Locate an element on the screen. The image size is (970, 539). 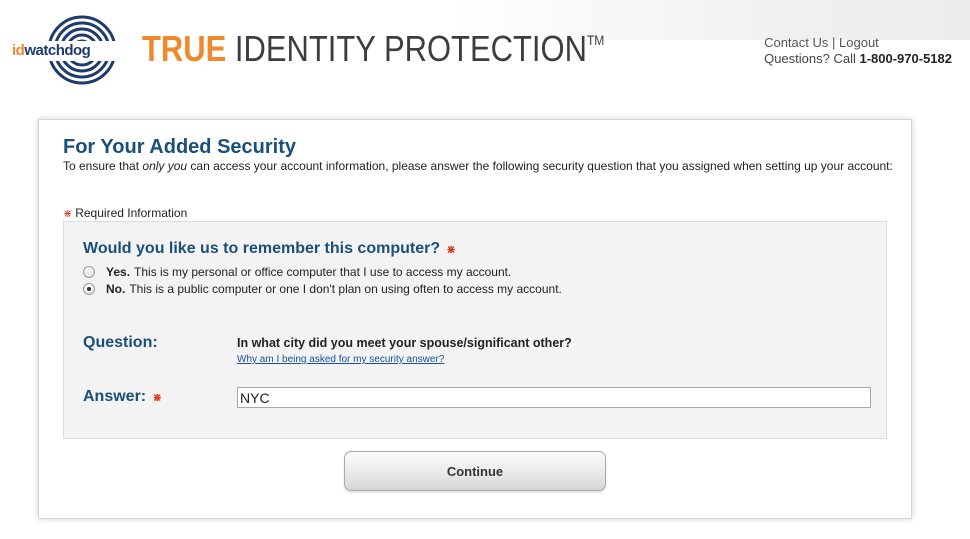
page-title: For Your Added Security is located at coordinates (179, 147).